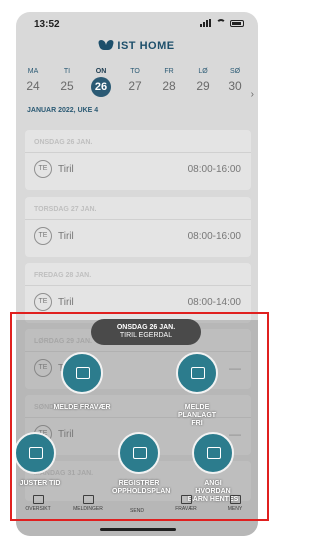 This screenshot has width=320, height=547. Describe the element at coordinates (67, 71) in the screenshot. I see `day-name: TI` at that location.